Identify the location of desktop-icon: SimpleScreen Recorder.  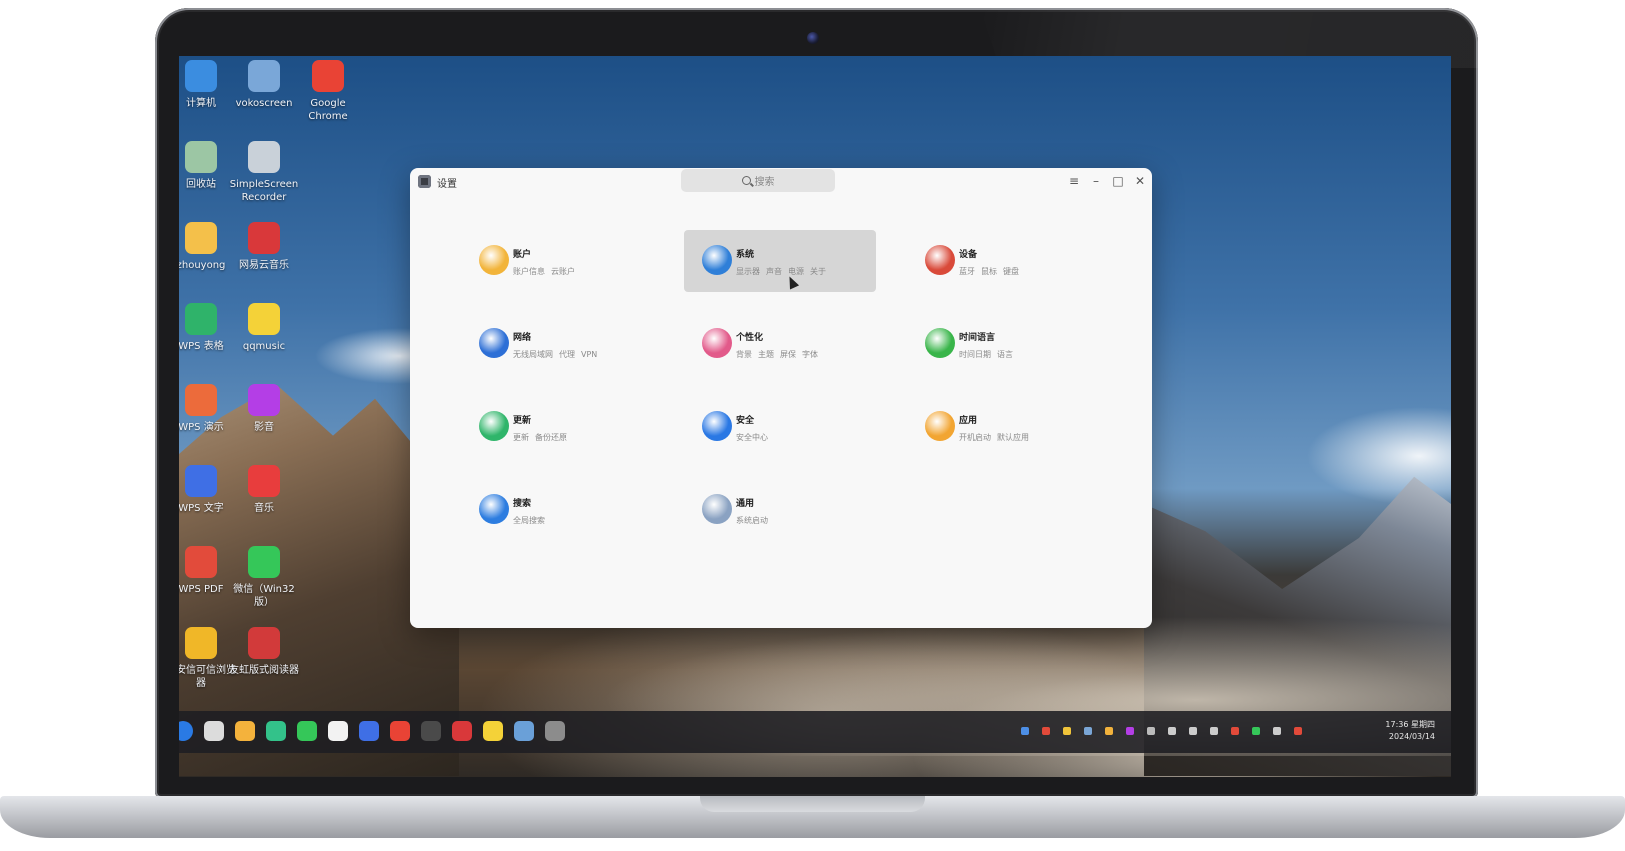
(264, 172).